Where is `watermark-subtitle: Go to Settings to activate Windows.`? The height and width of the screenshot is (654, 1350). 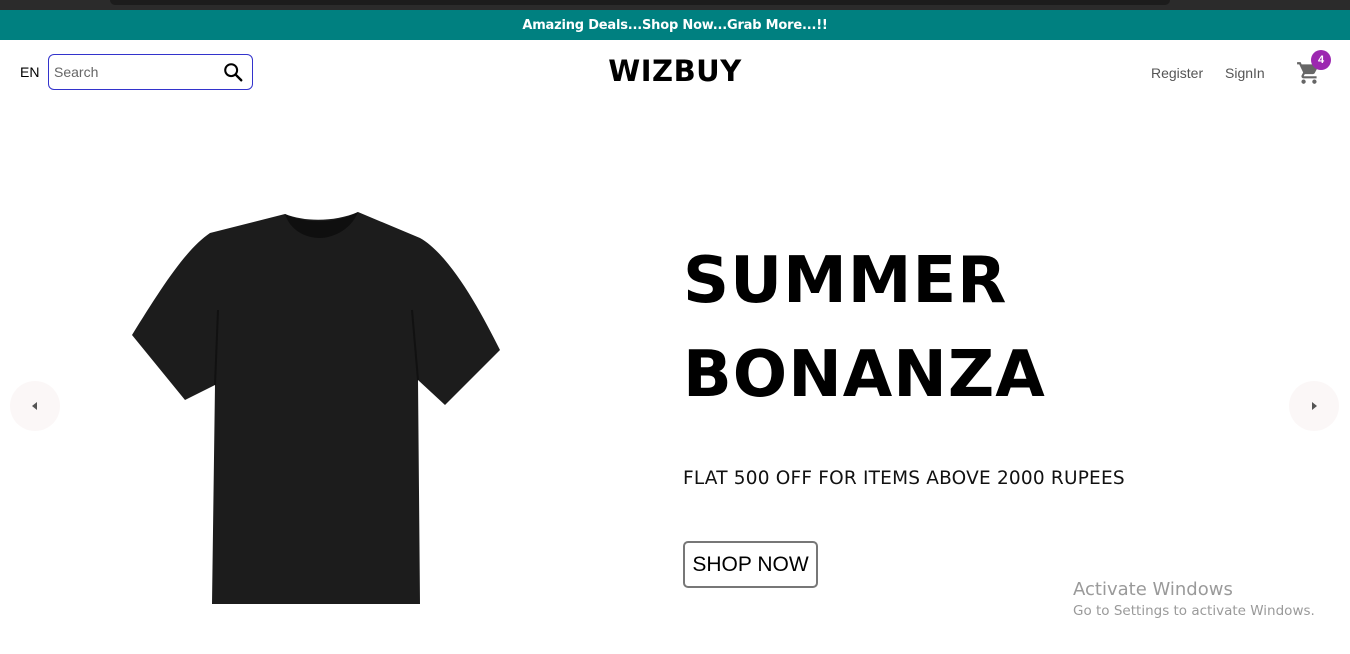 watermark-subtitle: Go to Settings to activate Windows. is located at coordinates (1194, 611).